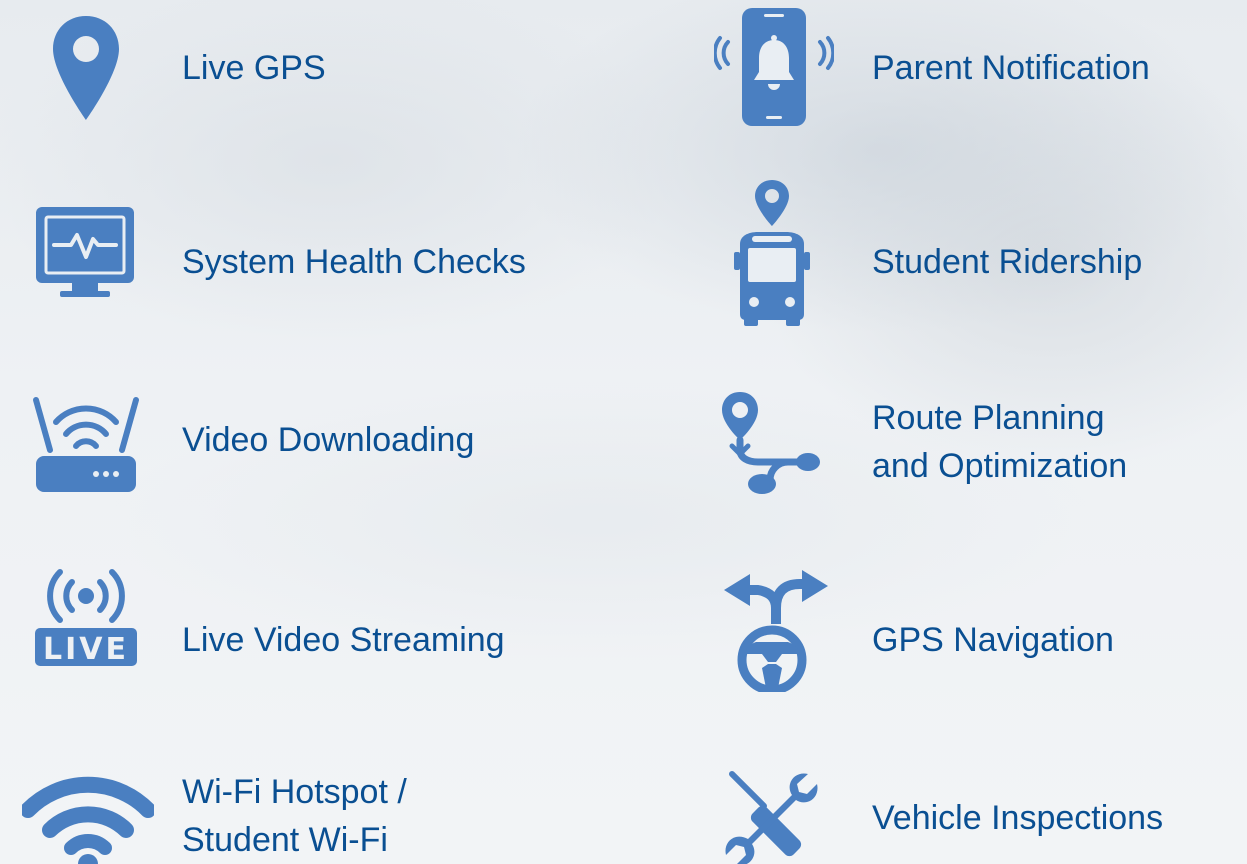  I want to click on label-line: Video Downloading, so click(328, 440).